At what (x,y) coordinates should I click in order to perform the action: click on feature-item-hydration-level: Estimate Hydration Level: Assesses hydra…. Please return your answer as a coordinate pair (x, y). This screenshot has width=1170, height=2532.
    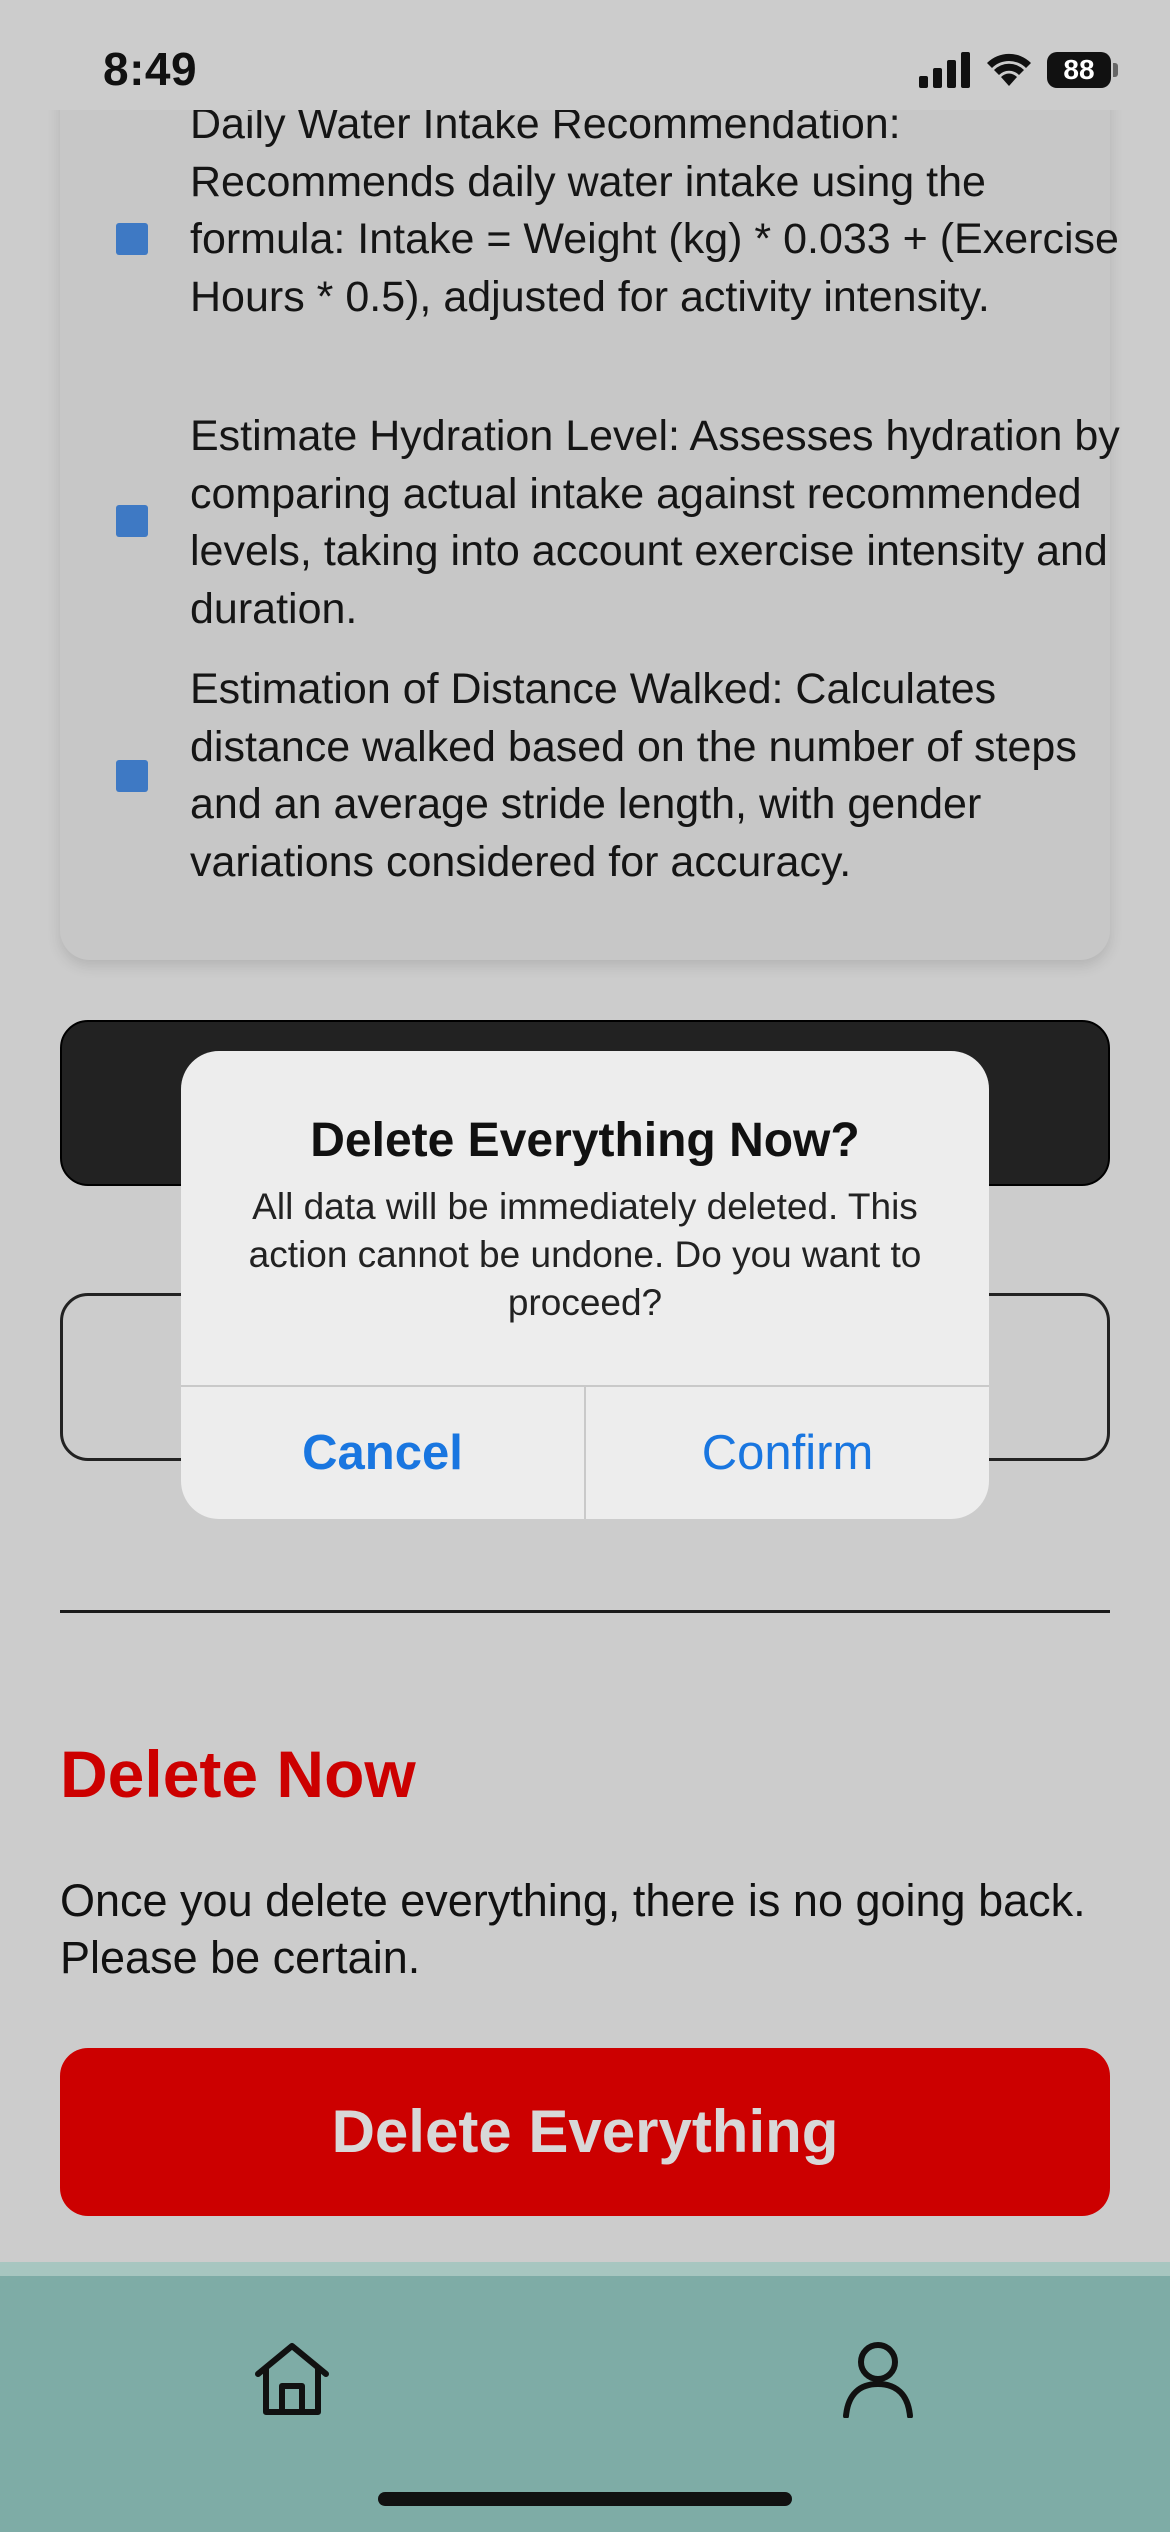
    Looking at the image, I should click on (660, 523).